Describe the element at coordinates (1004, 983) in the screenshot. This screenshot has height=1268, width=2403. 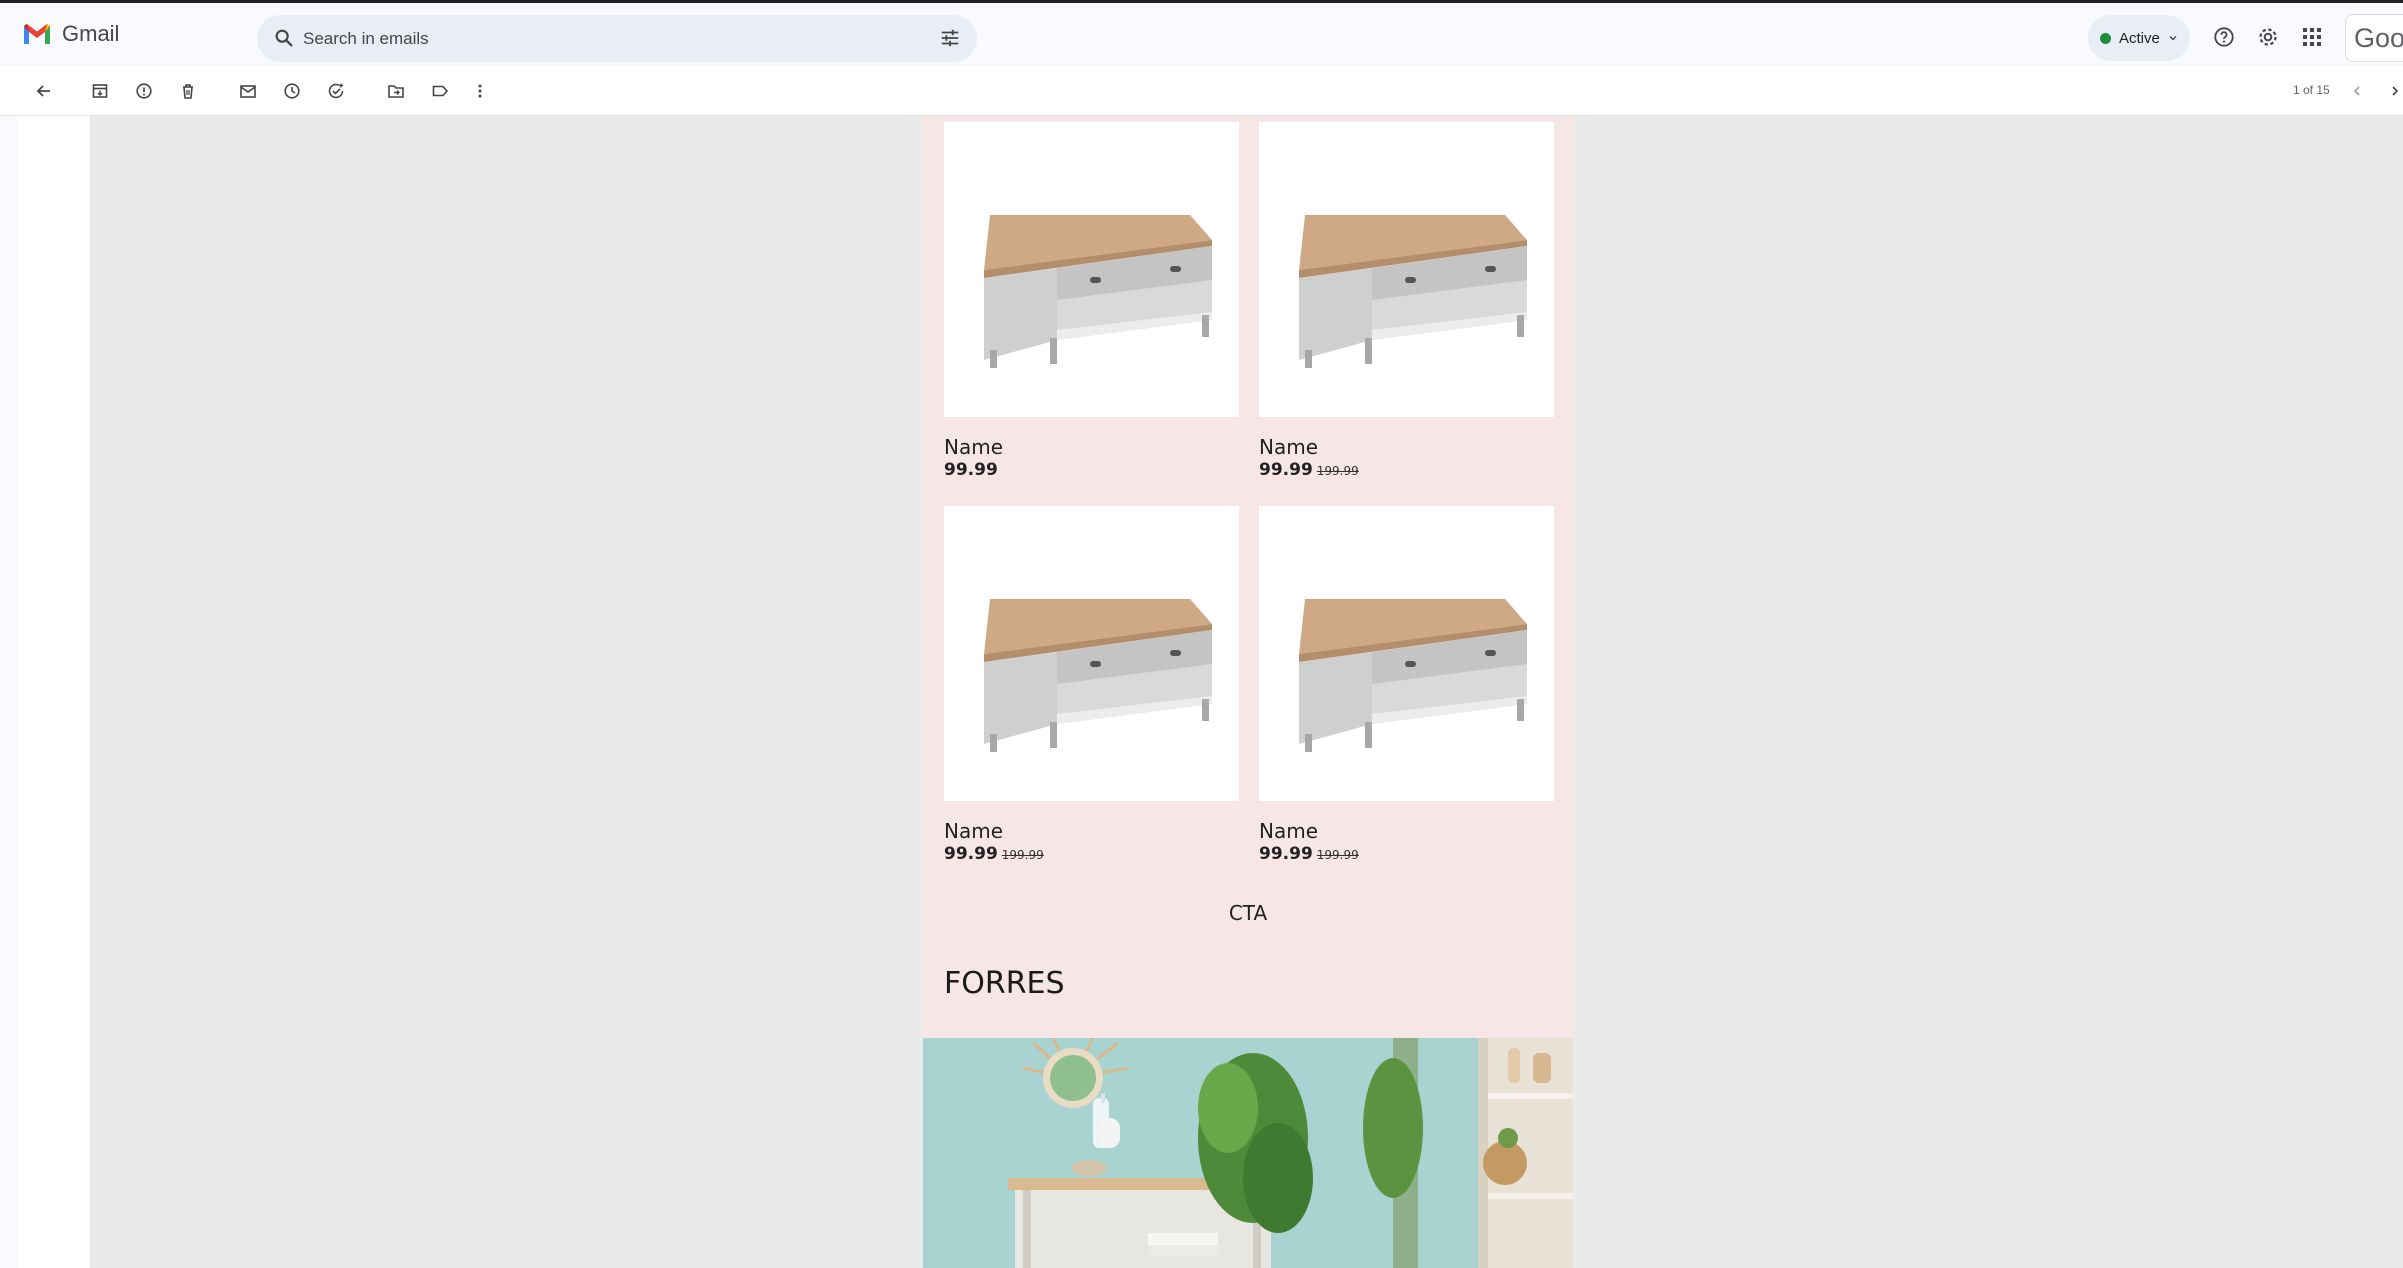
I see `section-title: FORRES` at that location.